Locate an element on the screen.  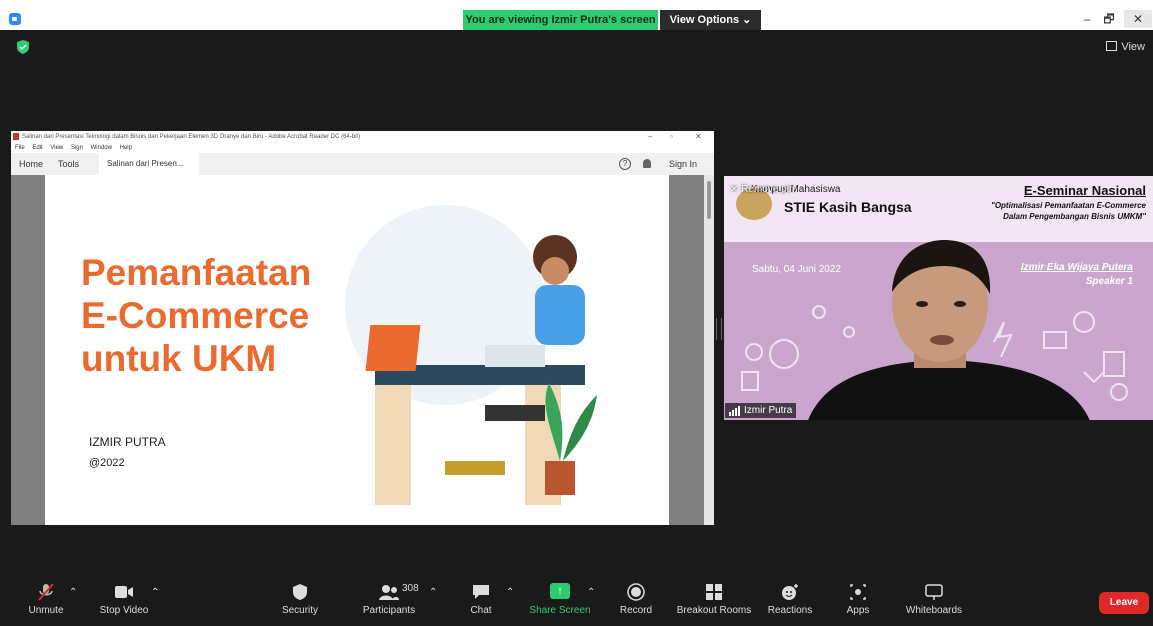
panel-resize-handle is located at coordinates (719, 329).